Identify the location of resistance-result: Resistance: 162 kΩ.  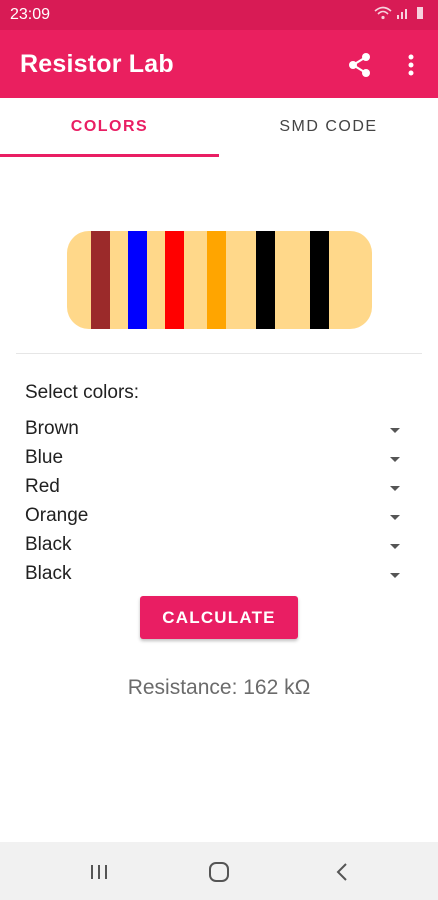
(219, 687).